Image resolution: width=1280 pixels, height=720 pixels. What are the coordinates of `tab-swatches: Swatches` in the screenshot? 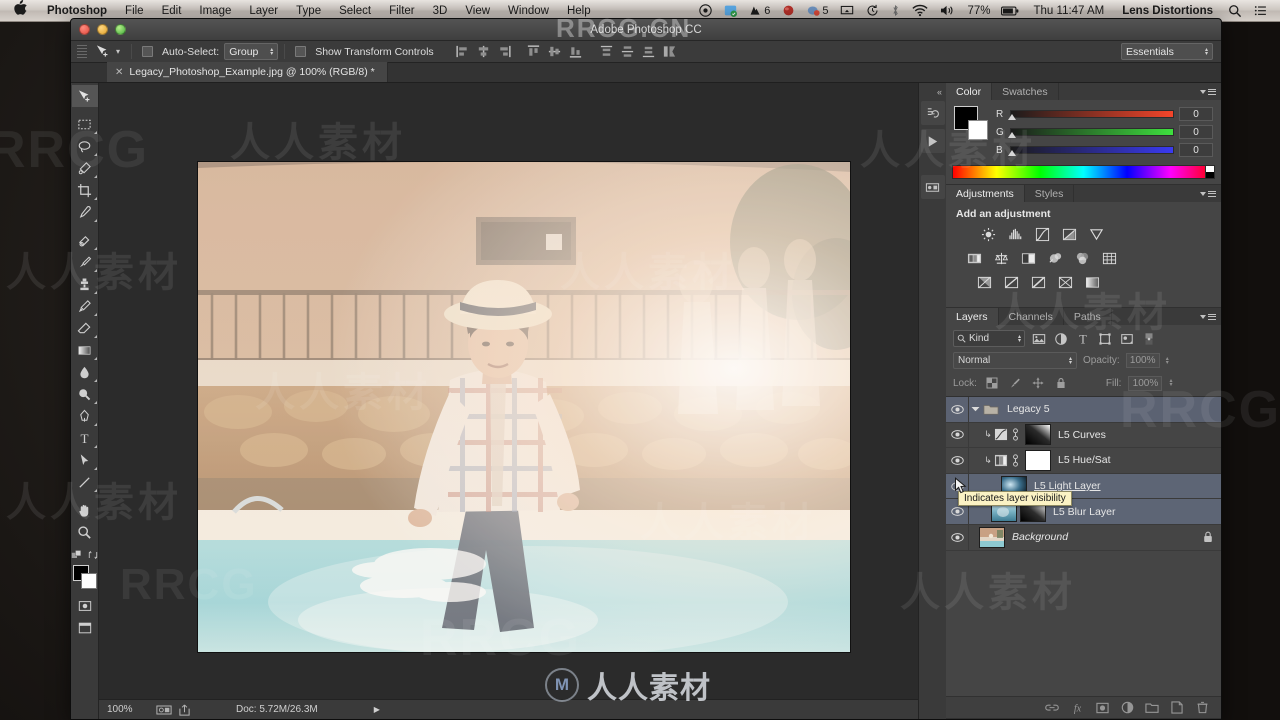 It's located at (1025, 91).